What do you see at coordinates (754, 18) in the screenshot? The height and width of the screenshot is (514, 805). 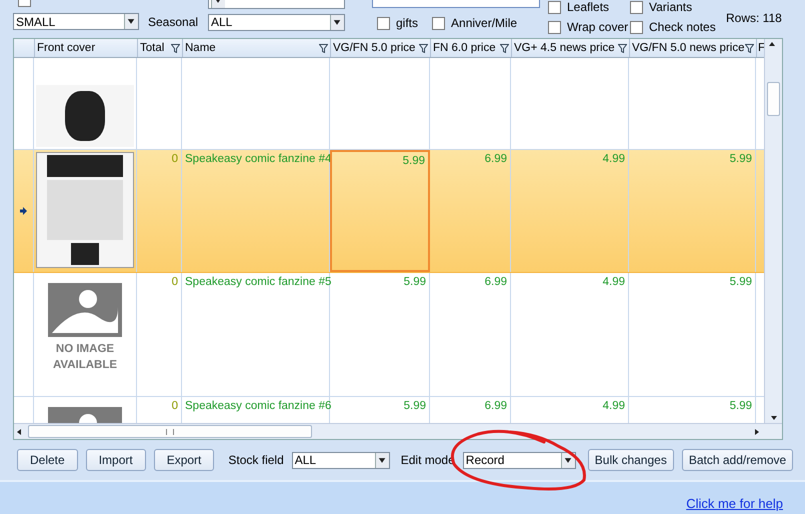 I see `rows-count: Rows: 118` at bounding box center [754, 18].